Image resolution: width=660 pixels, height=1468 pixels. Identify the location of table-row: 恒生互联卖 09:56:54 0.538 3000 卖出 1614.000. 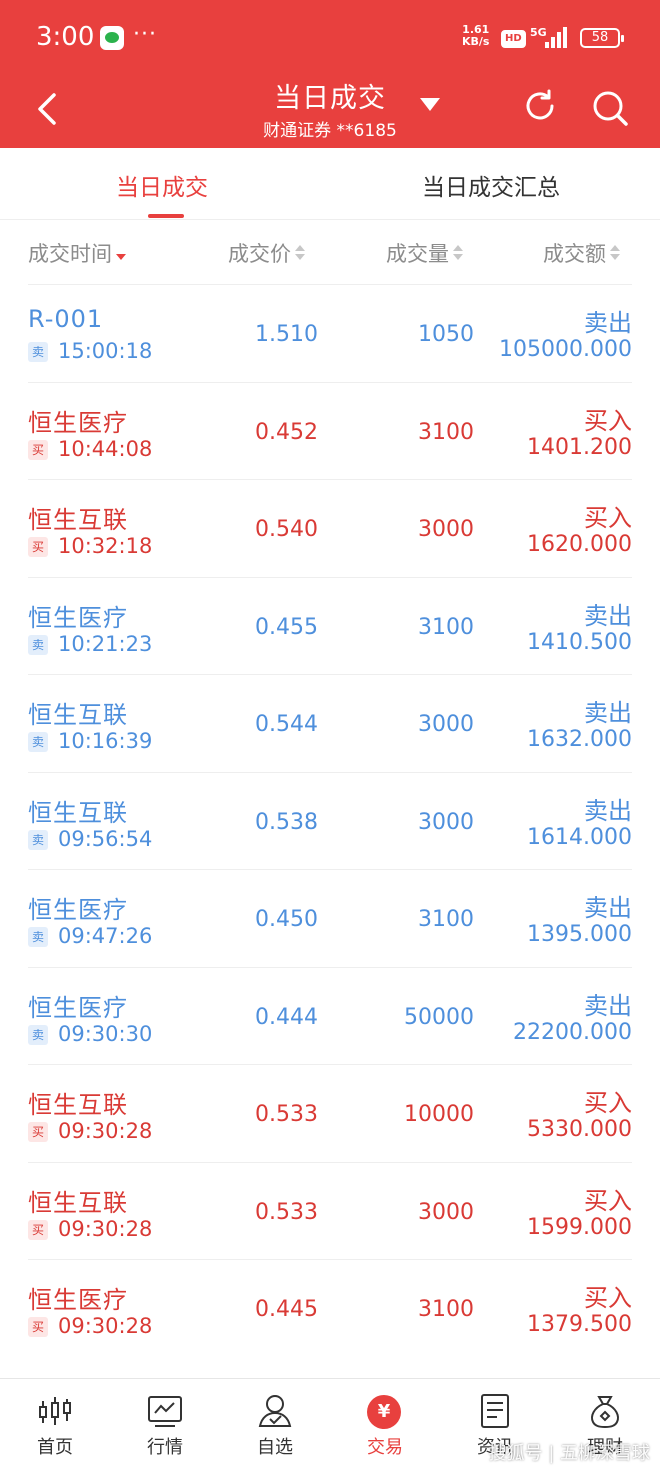
(330, 820).